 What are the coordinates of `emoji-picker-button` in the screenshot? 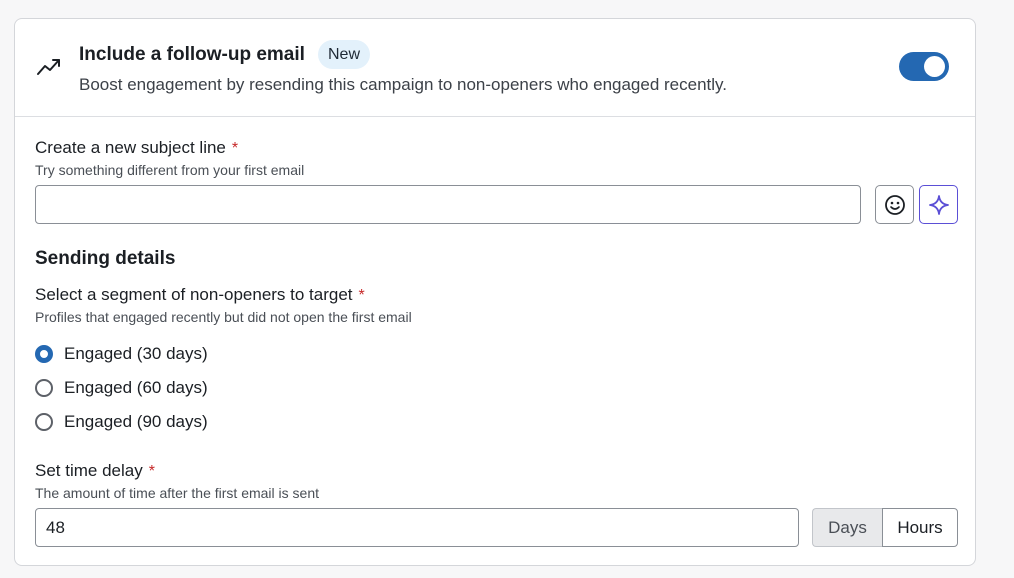 It's located at (894, 204).